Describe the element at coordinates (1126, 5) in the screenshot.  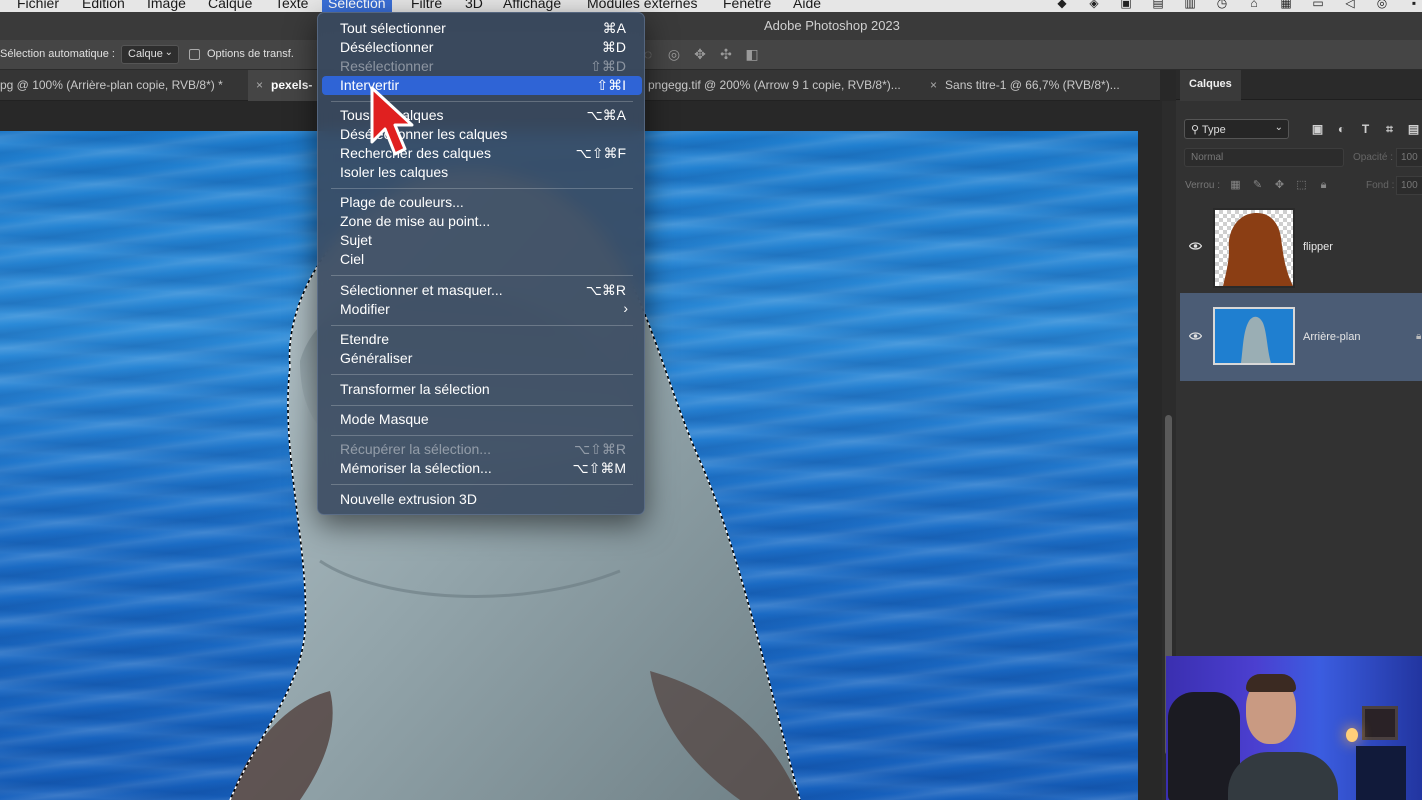
I see `camera-icon: ▣` at that location.